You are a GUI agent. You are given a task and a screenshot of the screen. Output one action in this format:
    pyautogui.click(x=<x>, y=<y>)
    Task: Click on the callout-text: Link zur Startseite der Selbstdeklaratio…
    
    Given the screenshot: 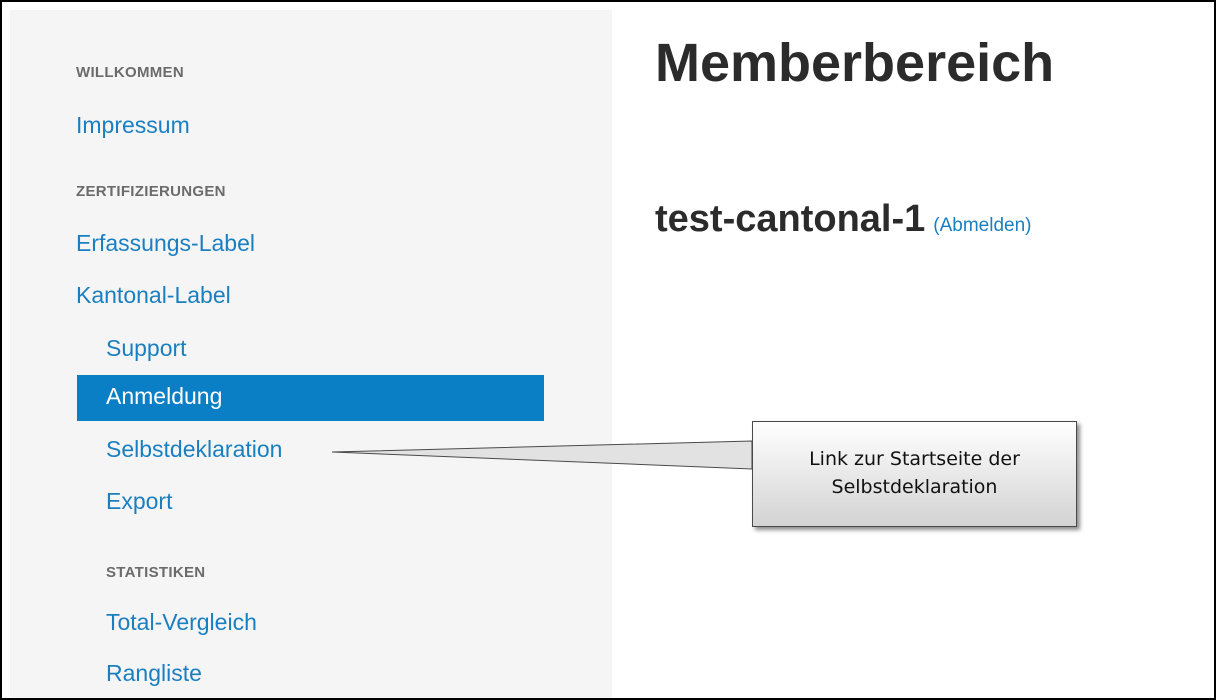 What is the action you would take?
    pyautogui.click(x=914, y=473)
    